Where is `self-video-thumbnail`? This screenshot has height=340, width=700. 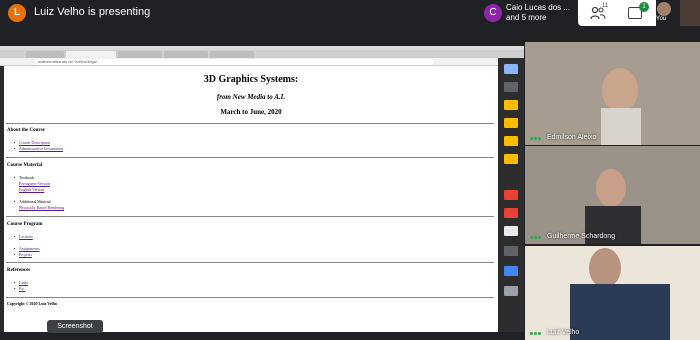
self-video-thumbnail is located at coordinates (690, 13).